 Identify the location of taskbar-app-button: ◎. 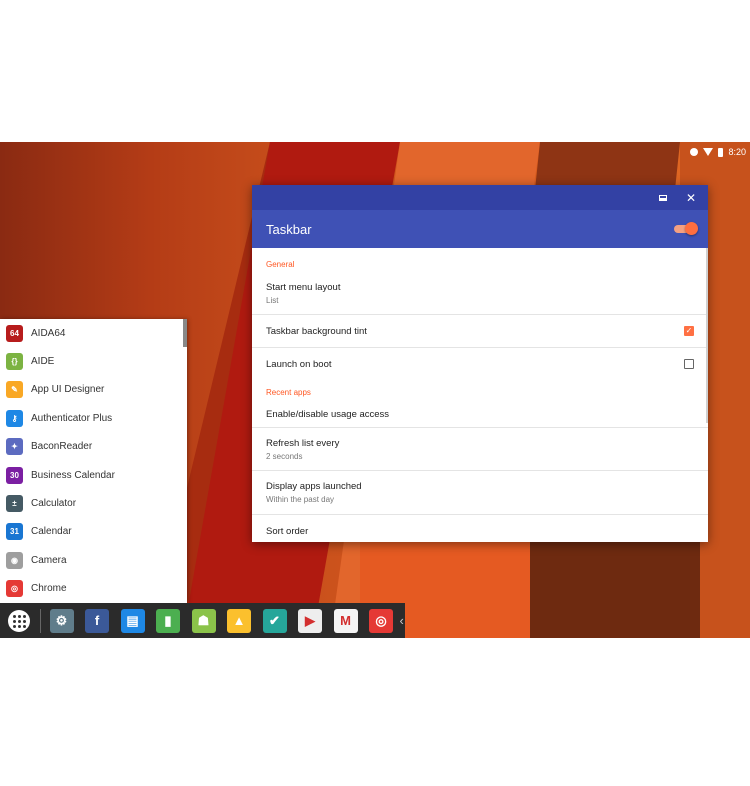
(381, 621).